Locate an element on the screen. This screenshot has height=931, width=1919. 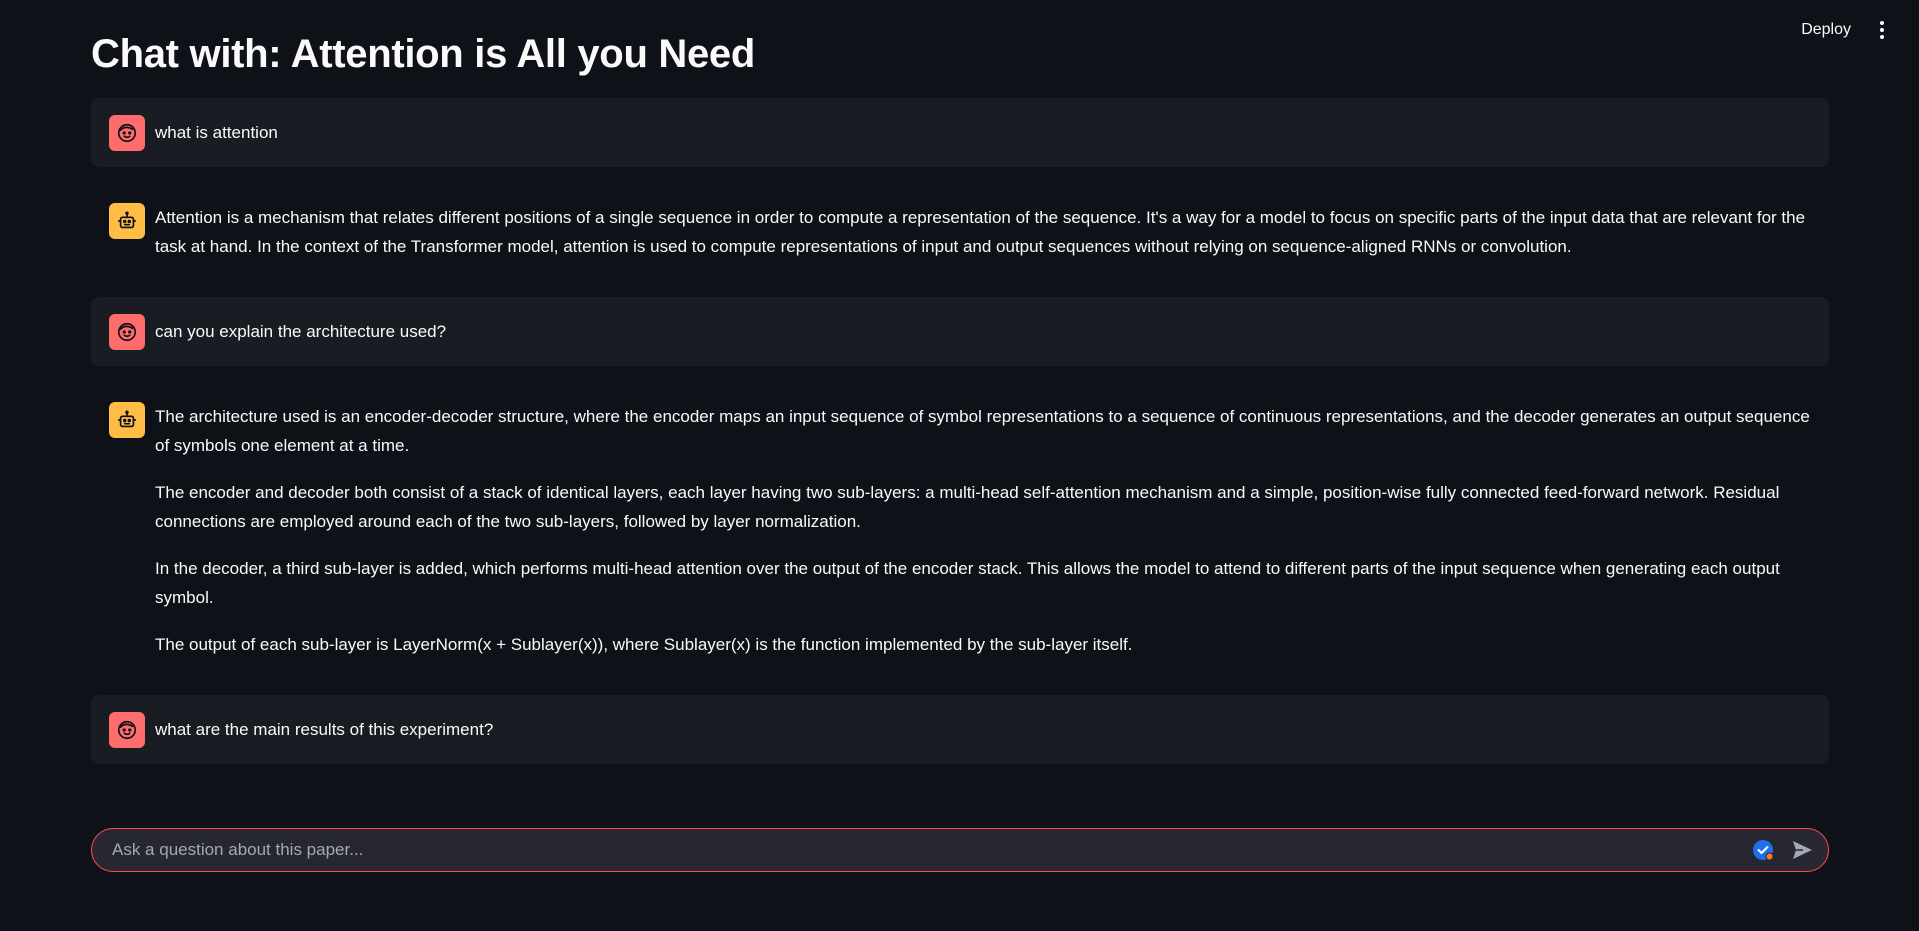
page-title: Chat with: Attention is All you Need is located at coordinates (423, 54).